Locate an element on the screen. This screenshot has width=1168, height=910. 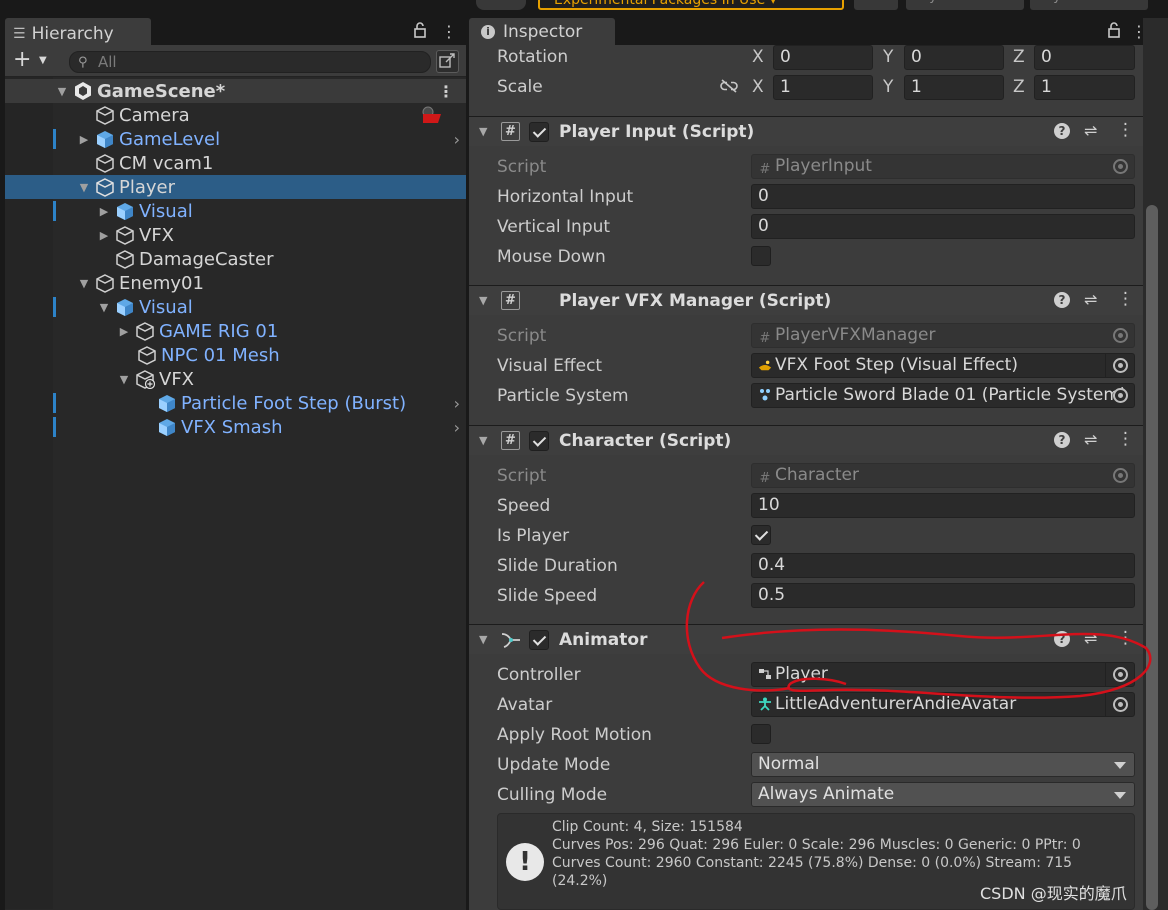
list-item: ▼ VFX is located at coordinates (235, 379).